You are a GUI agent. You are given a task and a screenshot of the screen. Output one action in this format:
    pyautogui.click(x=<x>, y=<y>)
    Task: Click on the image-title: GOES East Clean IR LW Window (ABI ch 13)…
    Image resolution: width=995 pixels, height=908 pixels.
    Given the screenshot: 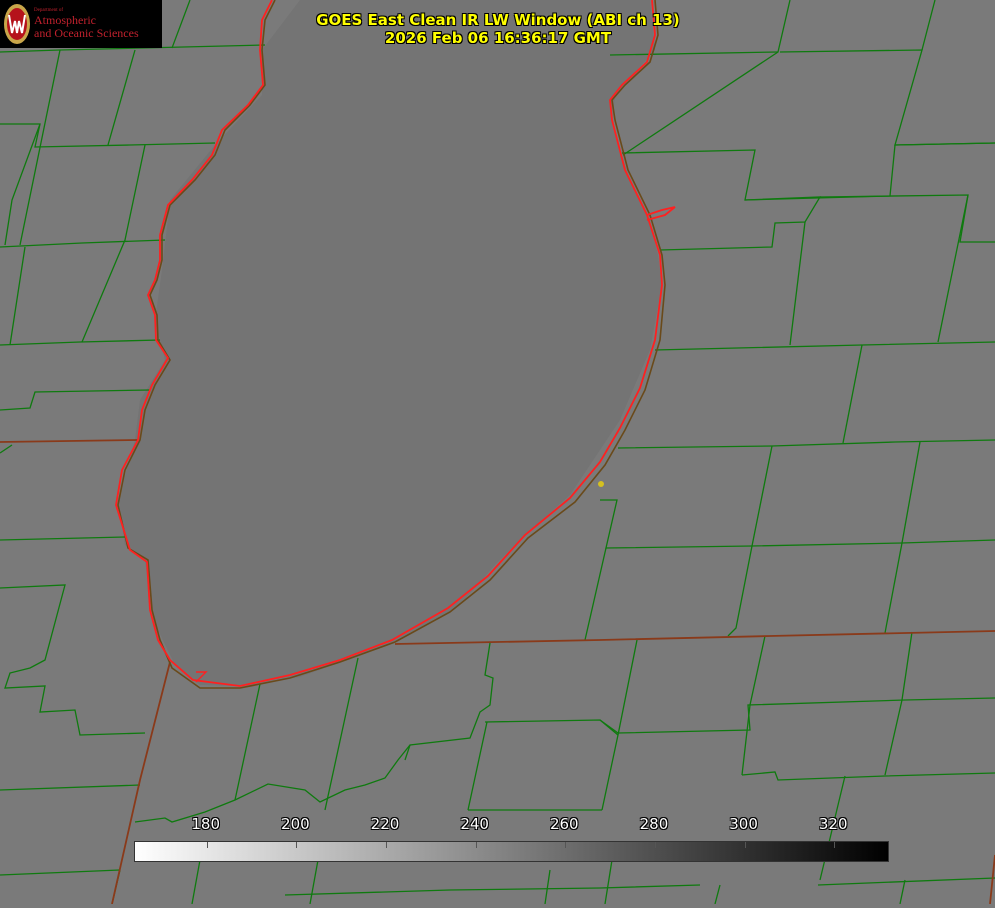 What is the action you would take?
    pyautogui.click(x=498, y=29)
    